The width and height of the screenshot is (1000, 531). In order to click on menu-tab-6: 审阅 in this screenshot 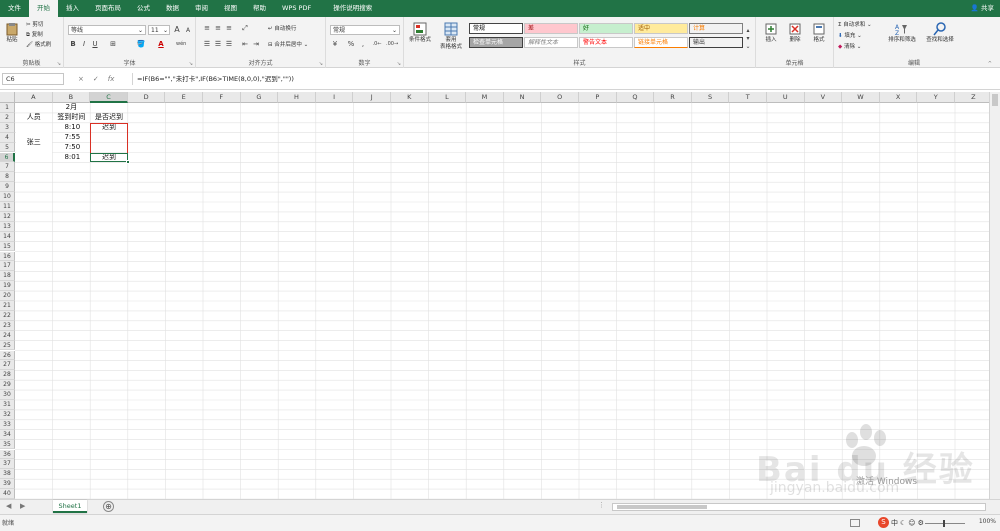, I will do `click(201, 8)`.